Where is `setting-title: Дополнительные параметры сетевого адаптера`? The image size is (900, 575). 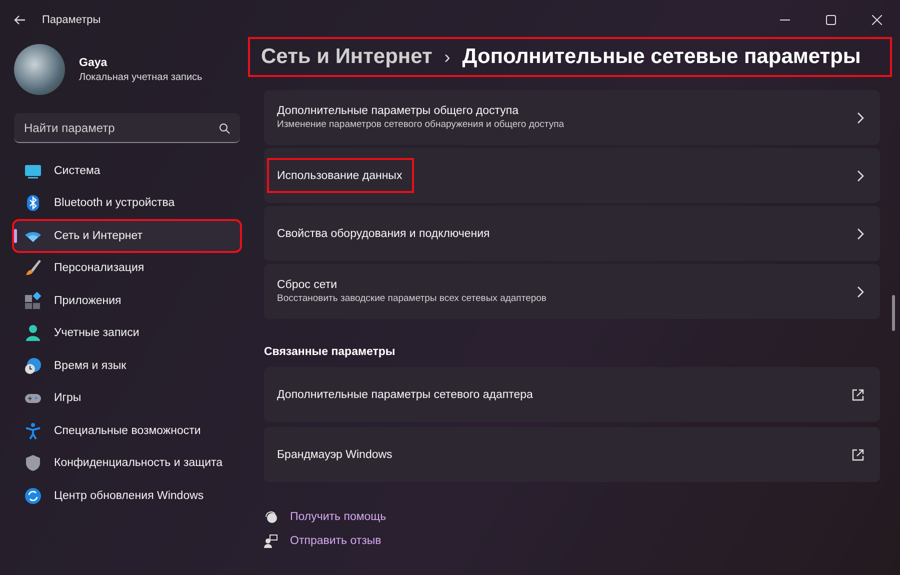 setting-title: Дополнительные параметры сетевого адаптера is located at coordinates (405, 394).